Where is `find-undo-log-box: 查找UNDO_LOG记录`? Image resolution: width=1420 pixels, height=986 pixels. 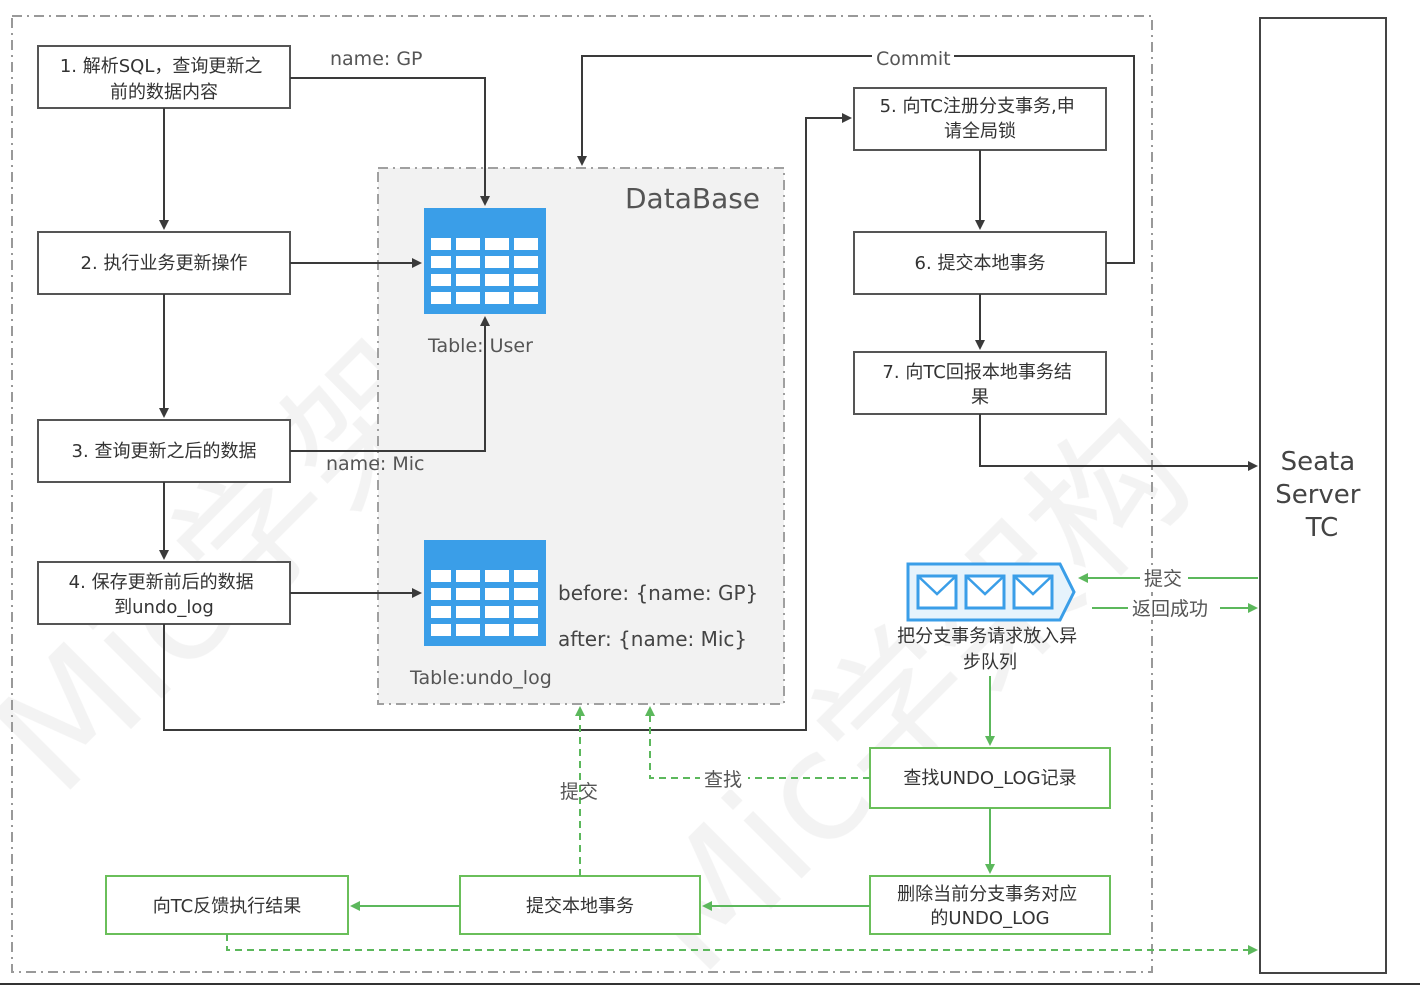
find-undo-log-box: 查找UNDO_LOG记录 is located at coordinates (990, 778).